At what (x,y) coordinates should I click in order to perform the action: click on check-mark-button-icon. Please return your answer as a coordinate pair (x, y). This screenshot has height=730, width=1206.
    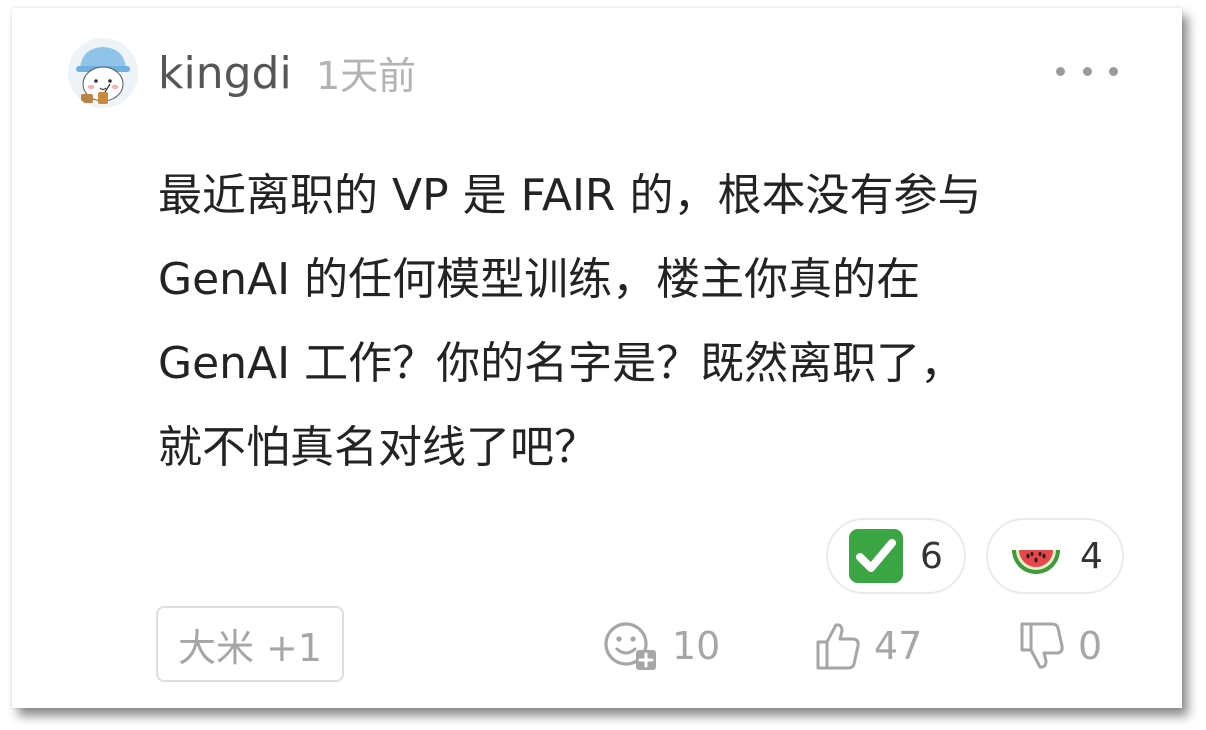
    Looking at the image, I should click on (876, 556).